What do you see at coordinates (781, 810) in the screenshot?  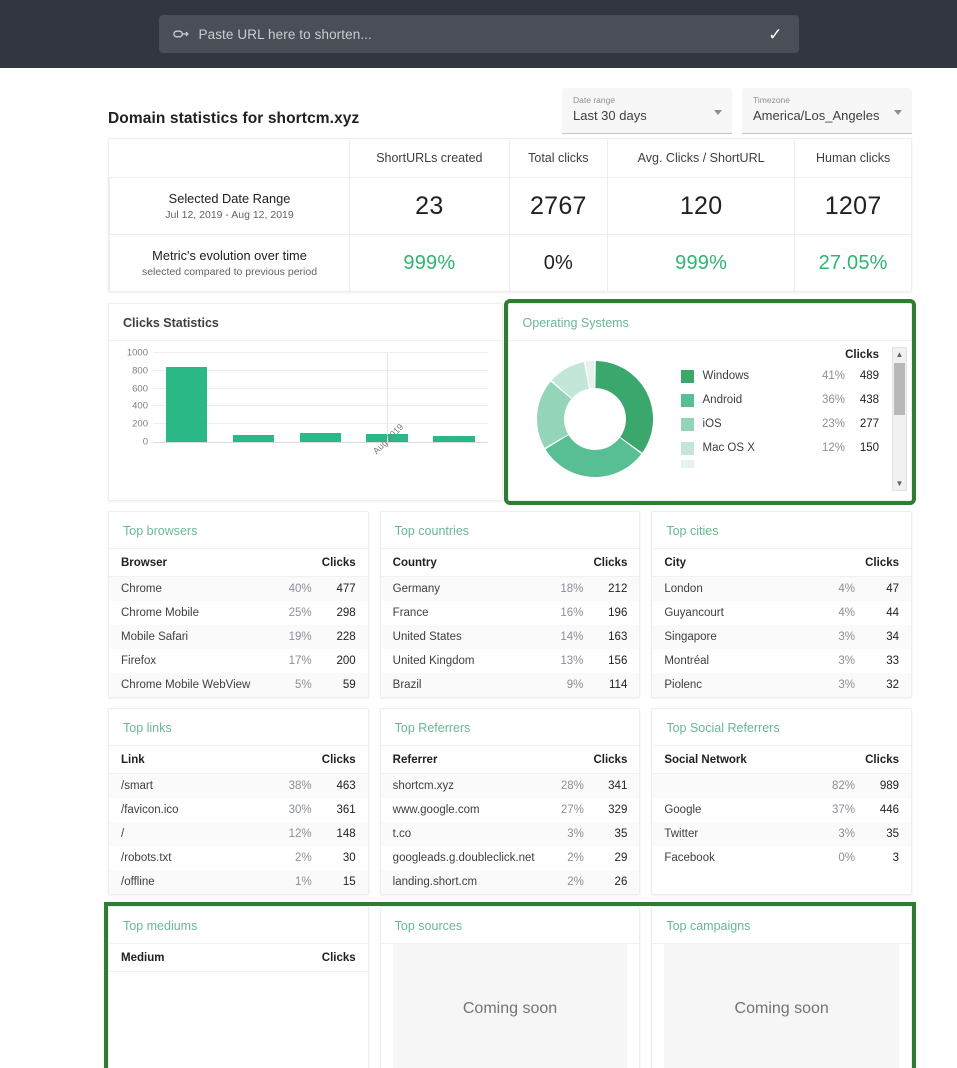 I see `table-row: Google 37% 446` at bounding box center [781, 810].